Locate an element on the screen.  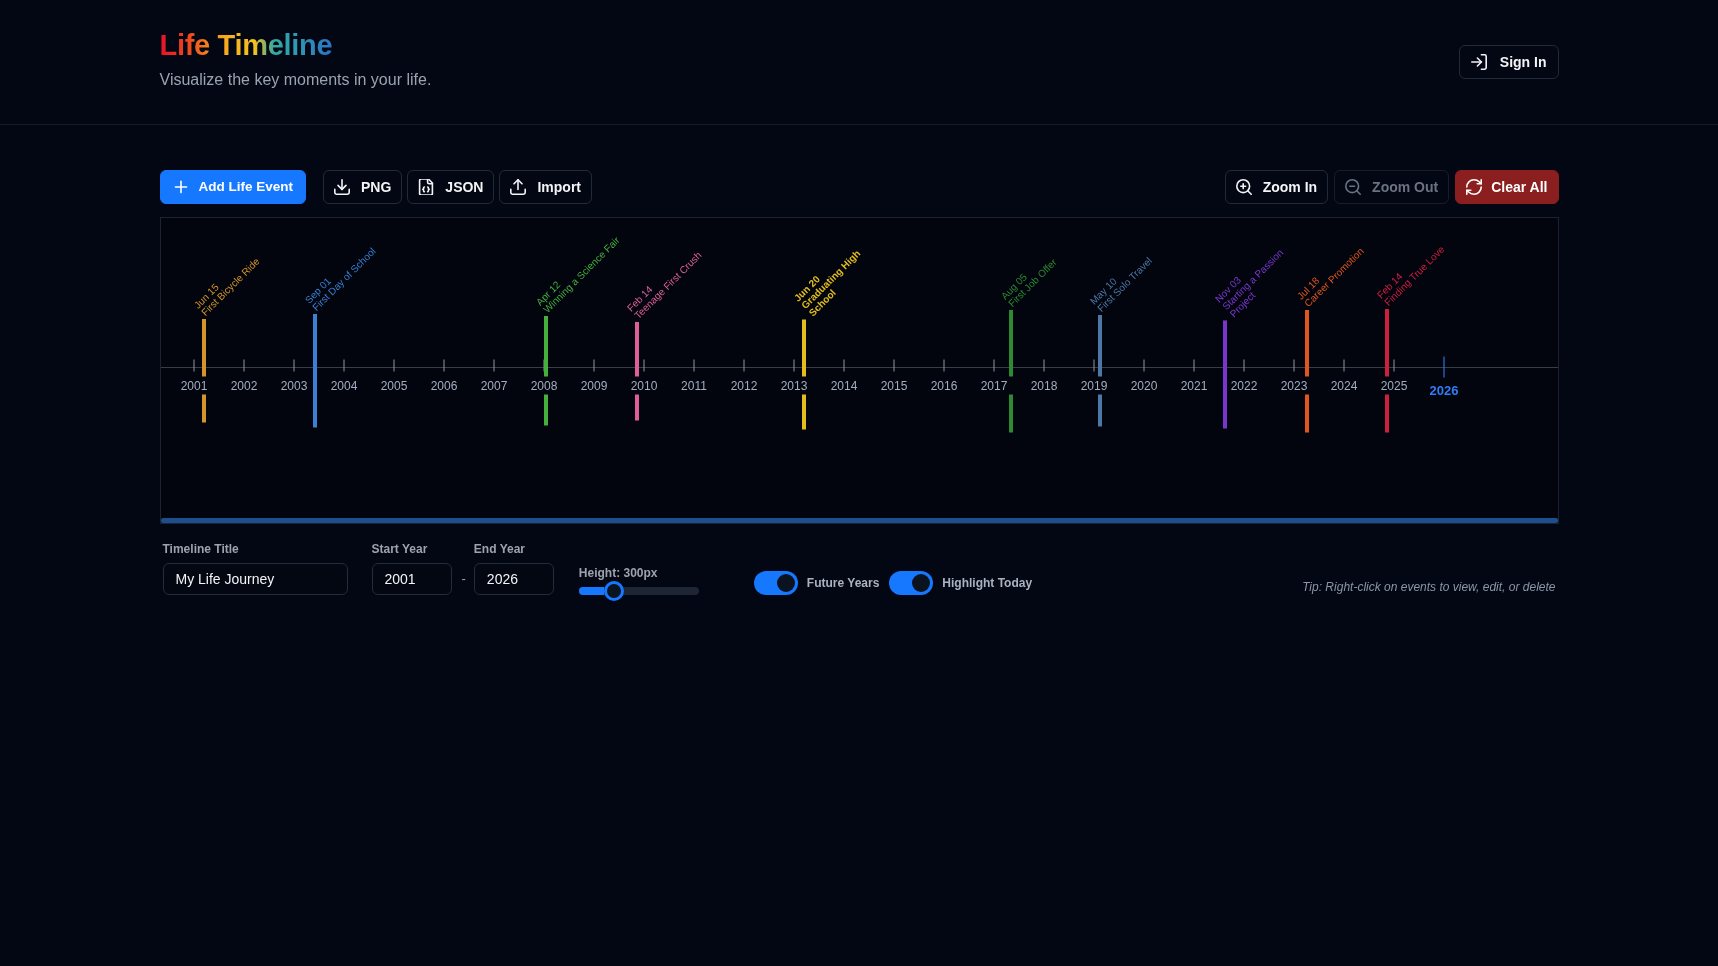
year-label: 2013 is located at coordinates (793, 385).